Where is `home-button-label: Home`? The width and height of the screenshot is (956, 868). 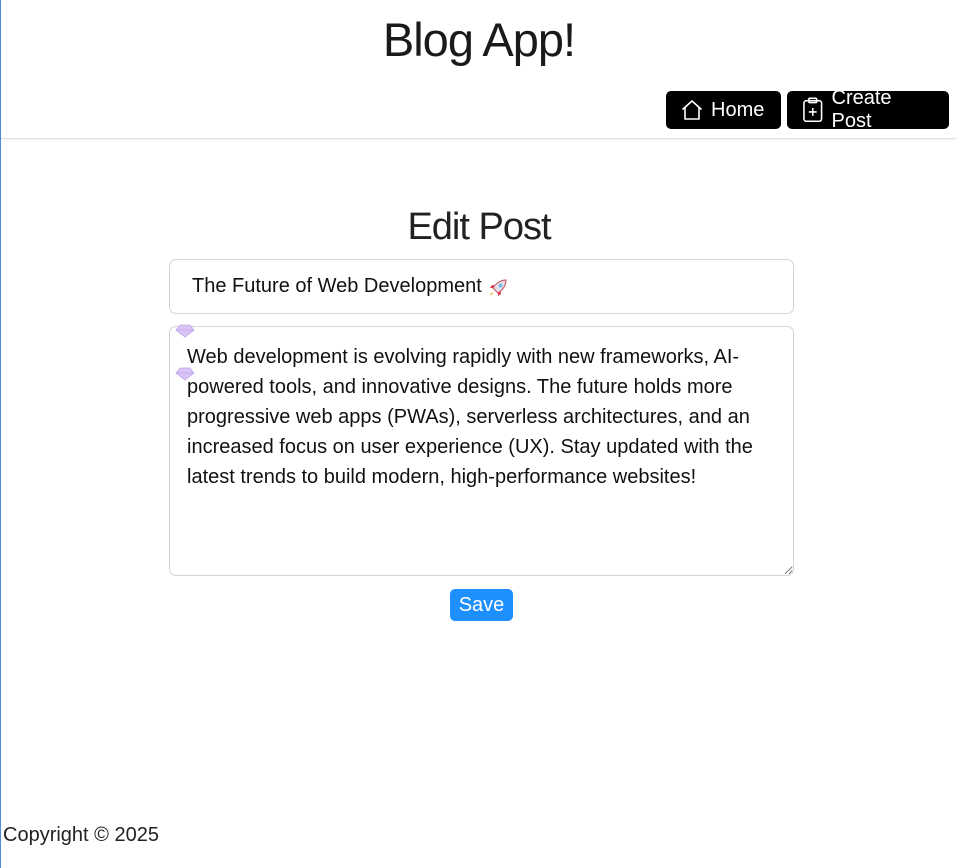
home-button-label: Home is located at coordinates (738, 109).